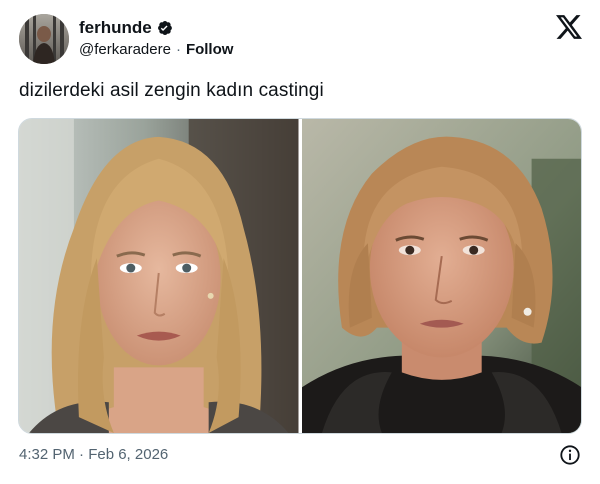 The image size is (600, 484). What do you see at coordinates (569, 27) in the screenshot?
I see `x-logo-icon` at bounding box center [569, 27].